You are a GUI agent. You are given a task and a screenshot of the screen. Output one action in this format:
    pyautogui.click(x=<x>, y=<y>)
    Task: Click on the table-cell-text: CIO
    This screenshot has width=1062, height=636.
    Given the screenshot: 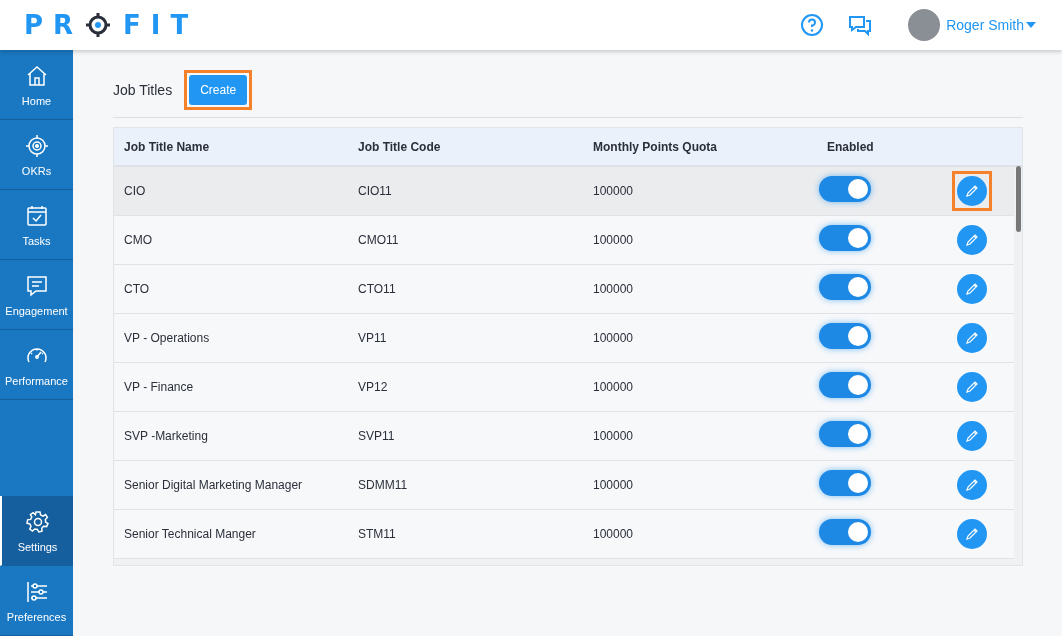 What is the action you would take?
    pyautogui.click(x=135, y=191)
    